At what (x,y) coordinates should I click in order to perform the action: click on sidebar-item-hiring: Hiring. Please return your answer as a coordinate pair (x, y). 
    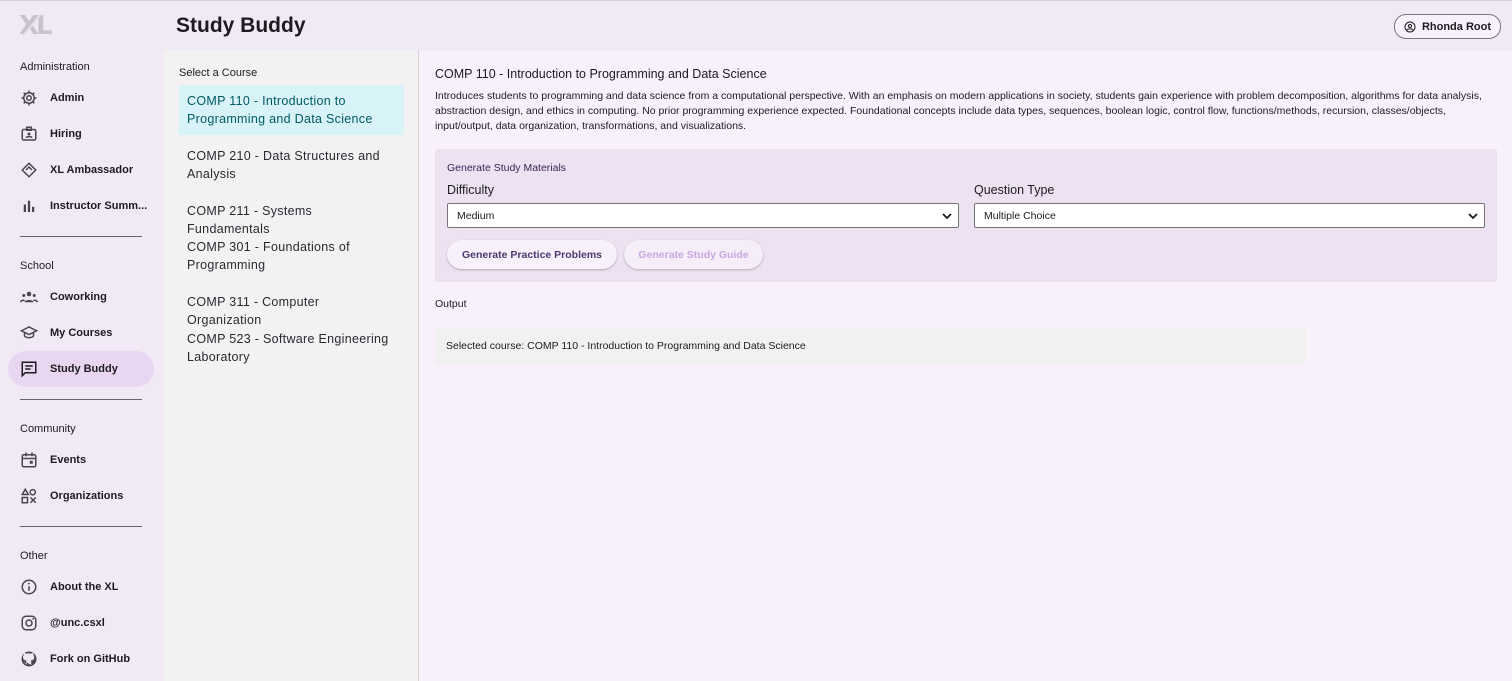
    Looking at the image, I should click on (81, 134).